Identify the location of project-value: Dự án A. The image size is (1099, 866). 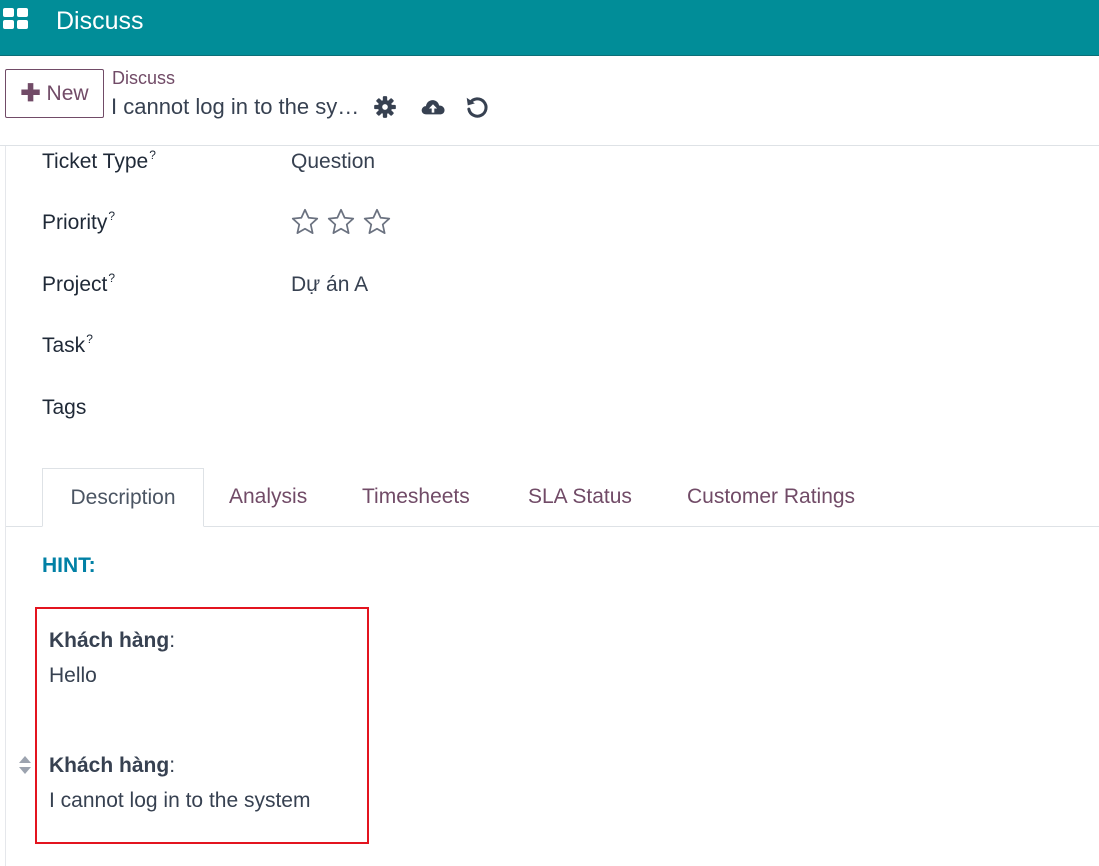
(329, 285).